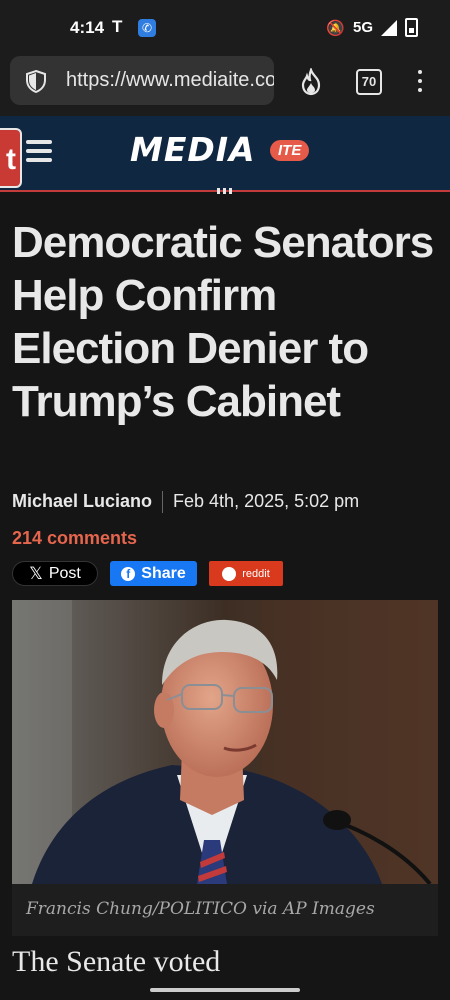 The image size is (450, 1000). What do you see at coordinates (266, 501) in the screenshot?
I see `publish-date: Feb 4th, 2025, 5:02 pm` at bounding box center [266, 501].